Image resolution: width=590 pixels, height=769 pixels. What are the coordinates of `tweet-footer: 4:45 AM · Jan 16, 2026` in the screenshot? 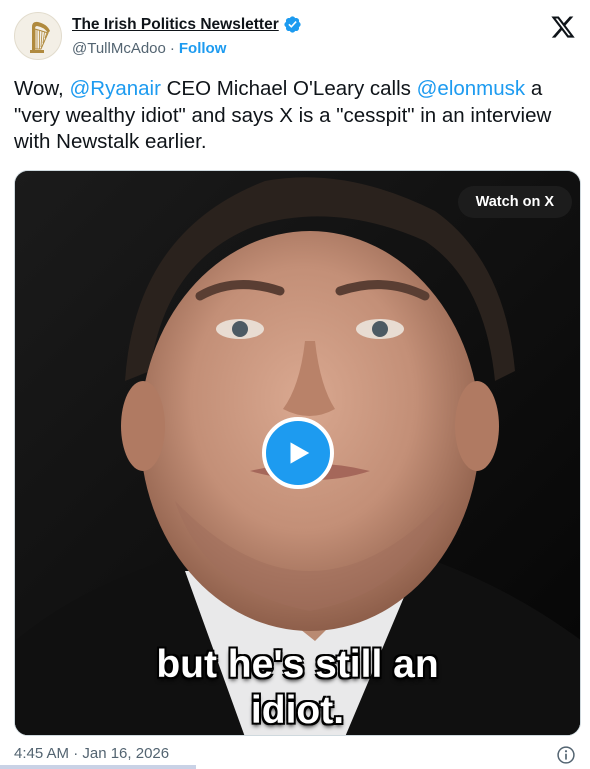 It's located at (295, 756).